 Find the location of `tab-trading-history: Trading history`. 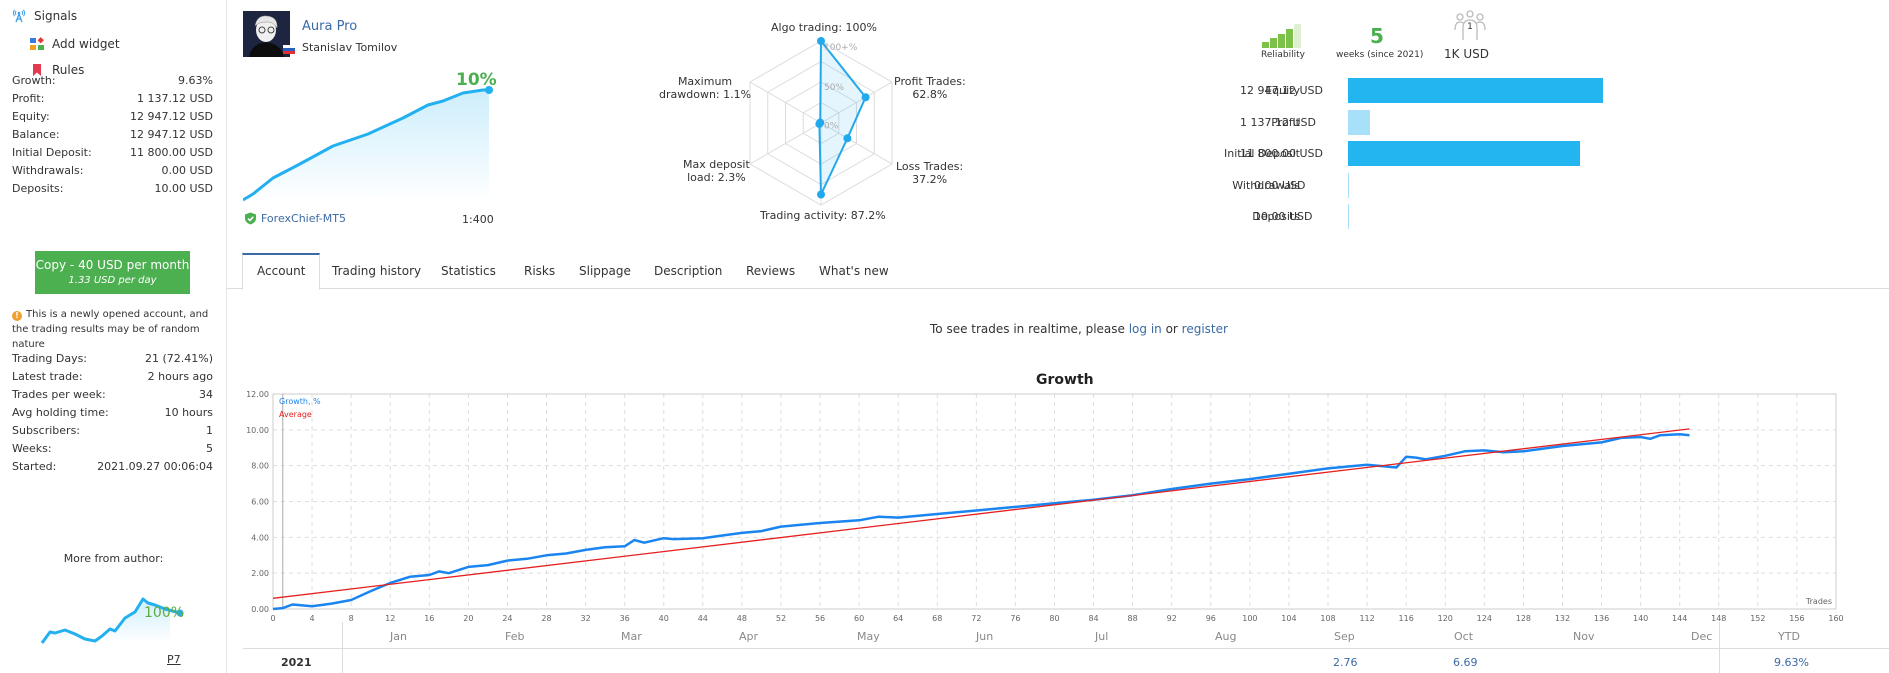

tab-trading-history: Trading history is located at coordinates (376, 271).